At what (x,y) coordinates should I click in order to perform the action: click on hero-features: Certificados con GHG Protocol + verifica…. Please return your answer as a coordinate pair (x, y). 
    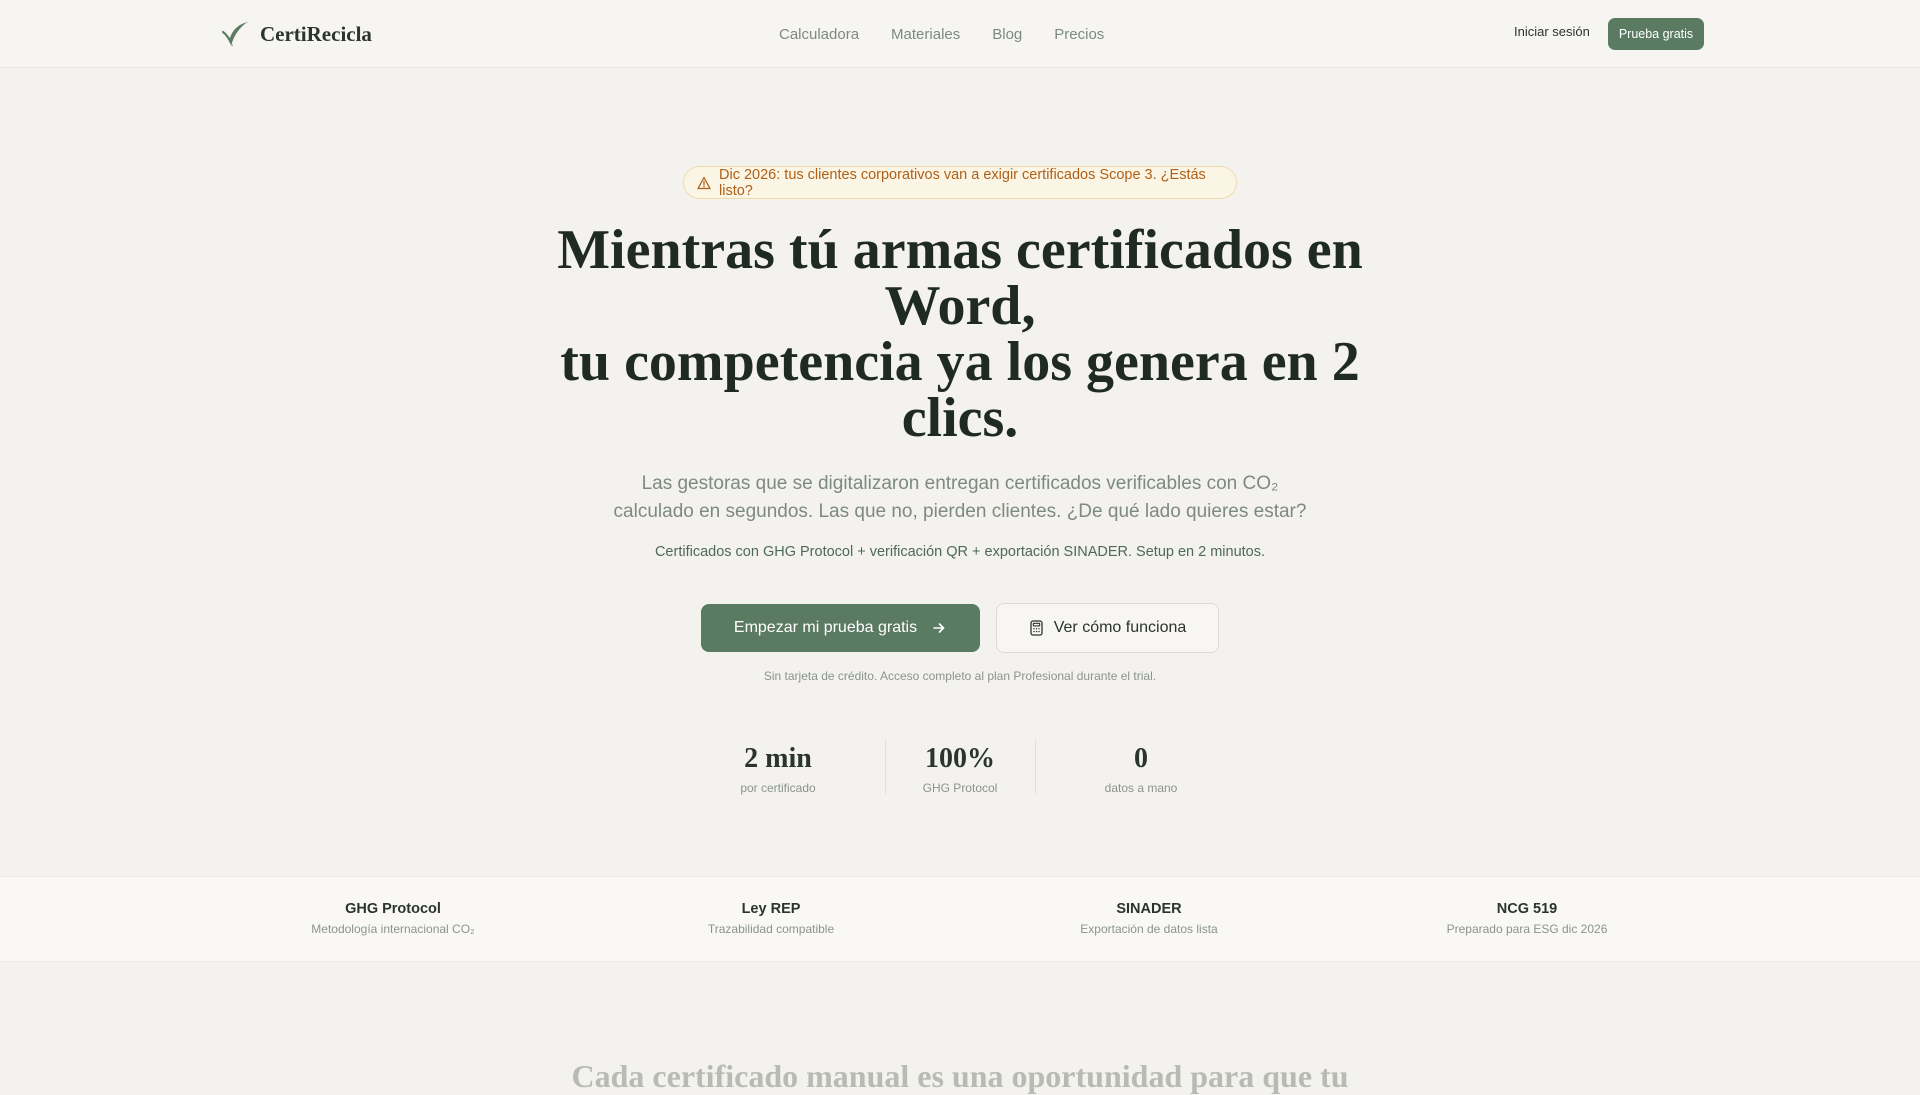
    Looking at the image, I should click on (960, 552).